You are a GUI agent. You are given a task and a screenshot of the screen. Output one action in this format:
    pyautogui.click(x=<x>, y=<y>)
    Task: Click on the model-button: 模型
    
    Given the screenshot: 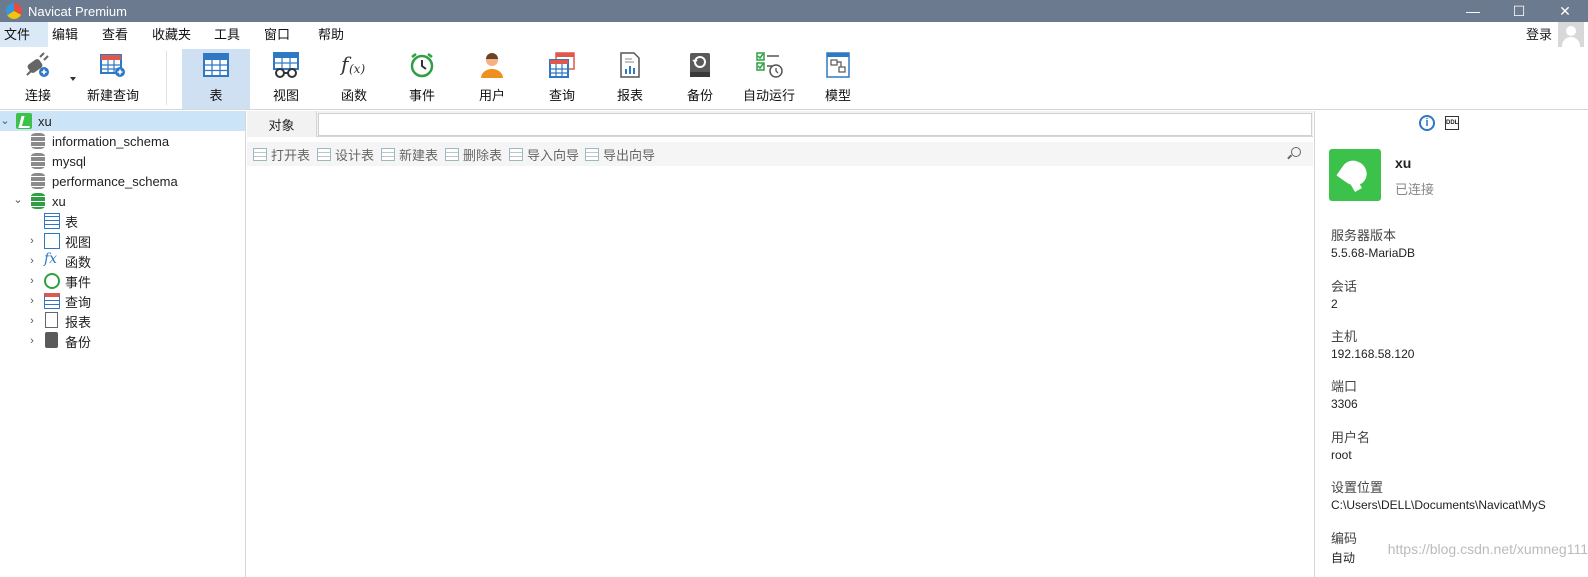 What is the action you would take?
    pyautogui.click(x=838, y=79)
    